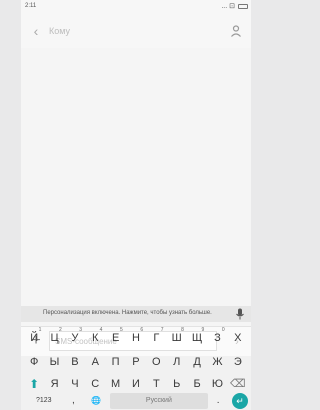 The width and height of the screenshot is (320, 410). Describe the element at coordinates (75, 362) in the screenshot. I see `key: В` at that location.